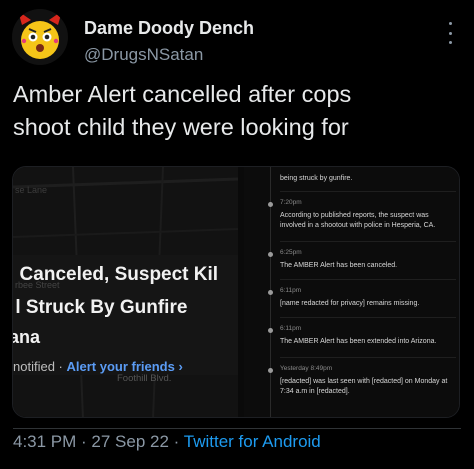 The width and height of the screenshot is (474, 469). I want to click on devil-emoji-icon, so click(40, 35).